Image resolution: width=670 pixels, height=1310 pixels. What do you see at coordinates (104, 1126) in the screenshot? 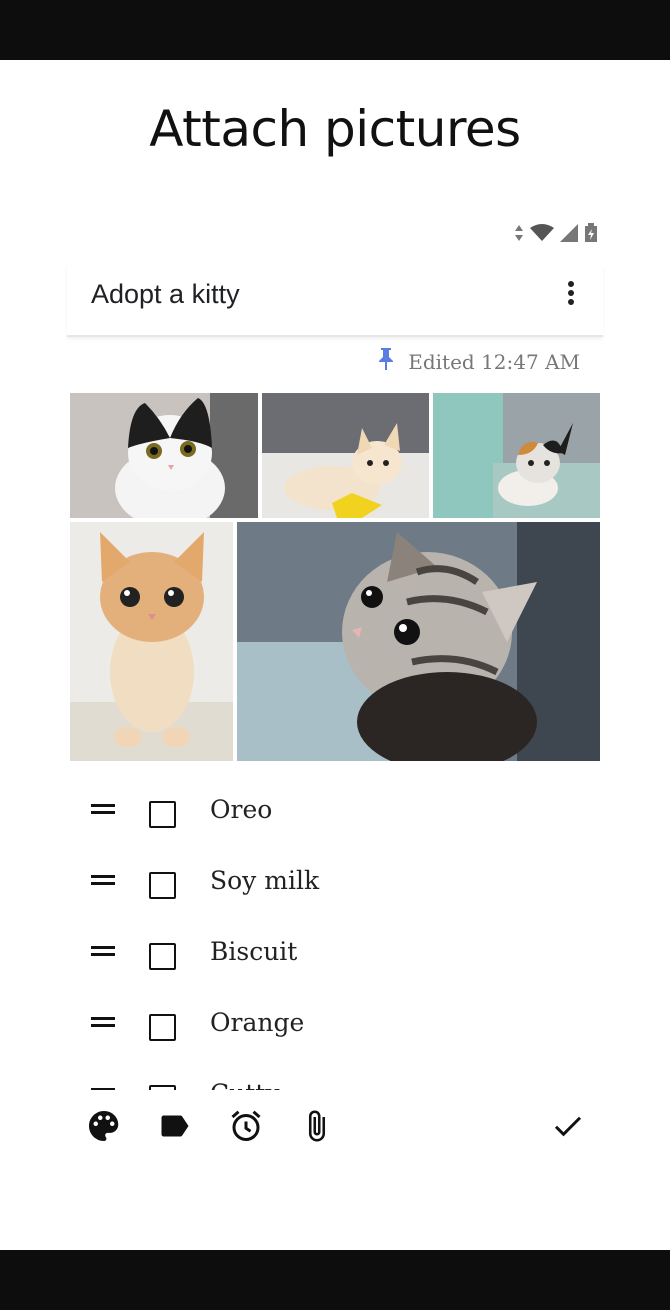
I see `palette-icon` at bounding box center [104, 1126].